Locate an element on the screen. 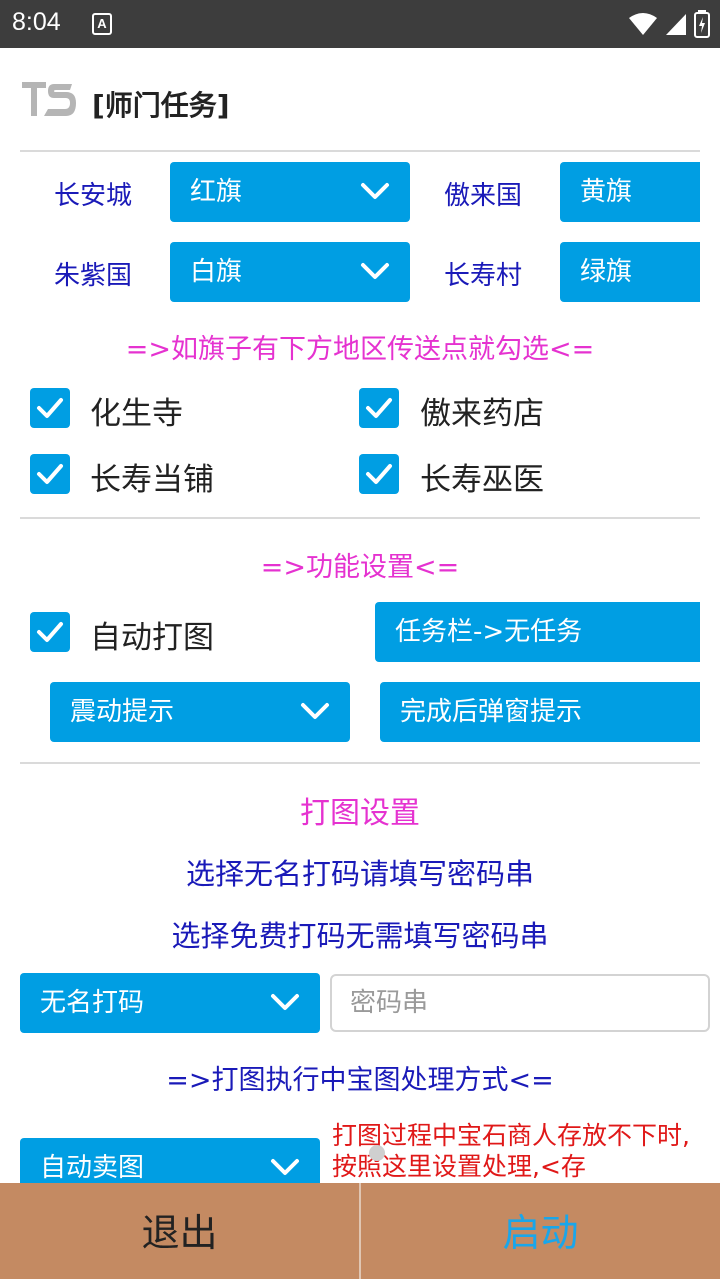 This screenshot has height=1279, width=720. app-header: [师门任务] is located at coordinates (360, 100).